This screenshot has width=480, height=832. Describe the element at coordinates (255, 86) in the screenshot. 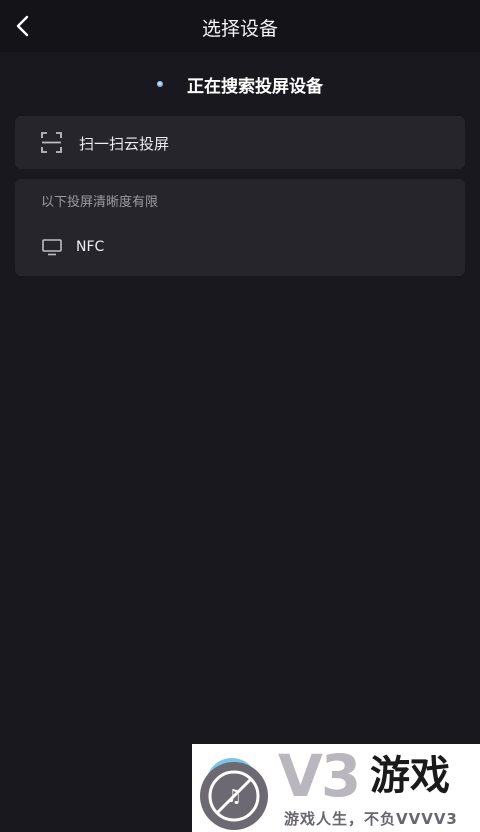

I see `searching-text: 正在搜索投屏设备` at that location.